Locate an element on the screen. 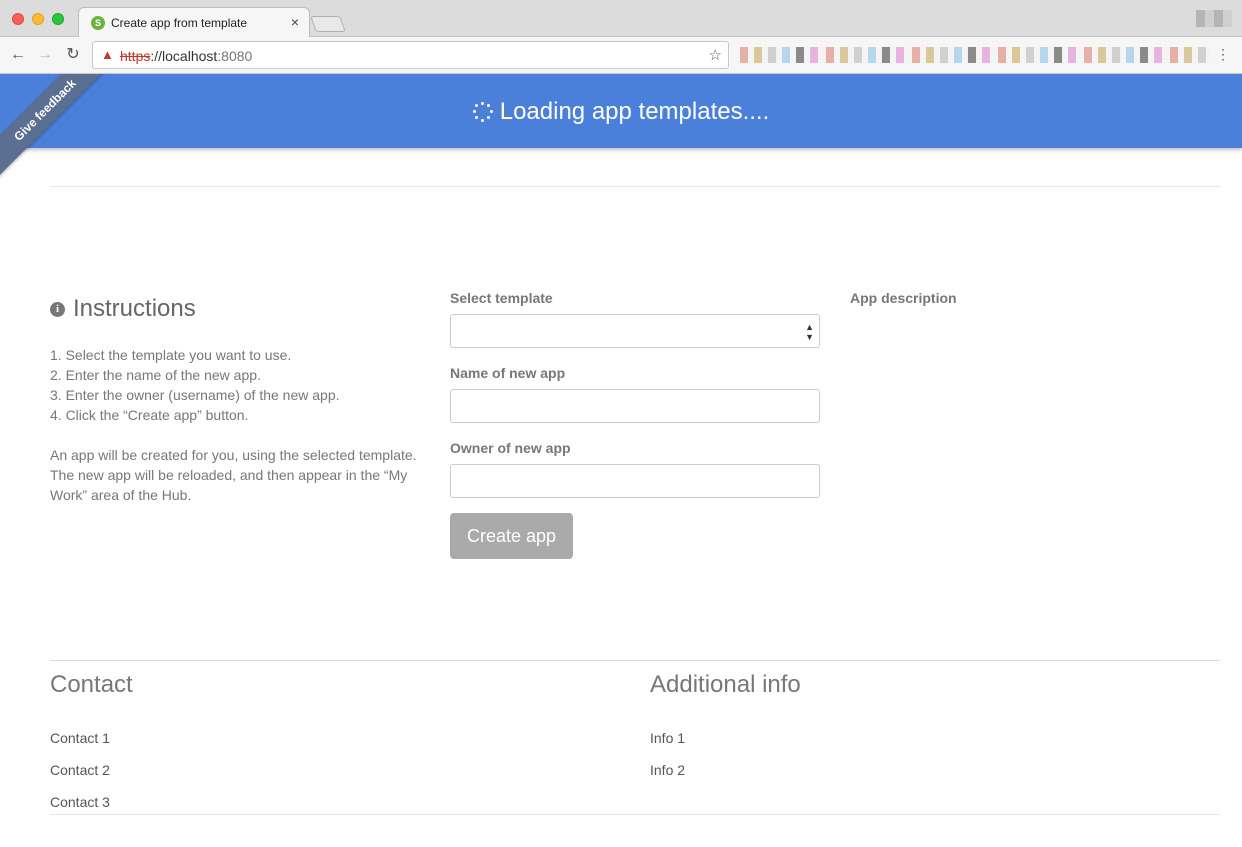  app-owner-label: Owner of new app is located at coordinates (510, 448).